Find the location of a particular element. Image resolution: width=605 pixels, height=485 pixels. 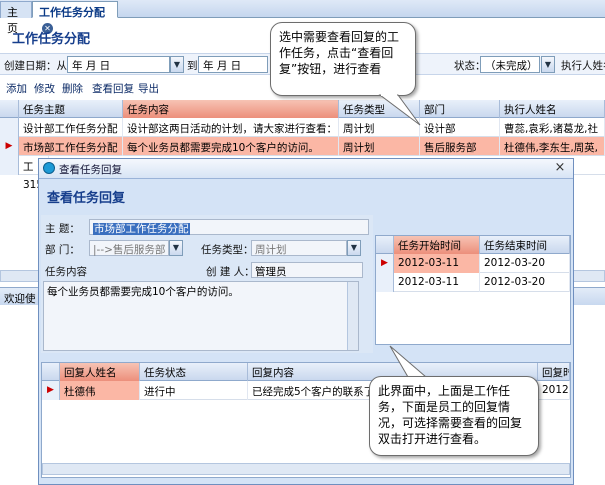

app-icon is located at coordinates (49, 168).